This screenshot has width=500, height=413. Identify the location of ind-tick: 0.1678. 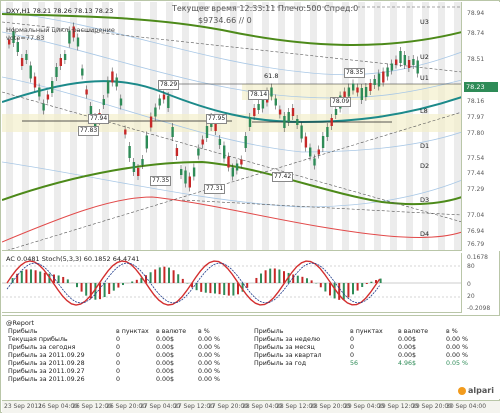
(477, 257).